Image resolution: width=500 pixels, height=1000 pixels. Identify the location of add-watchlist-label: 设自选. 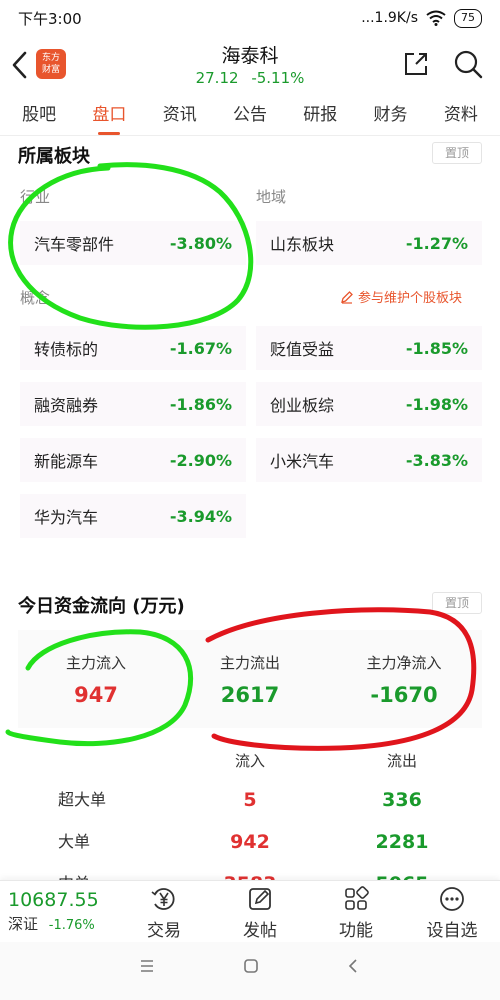
(452, 931).